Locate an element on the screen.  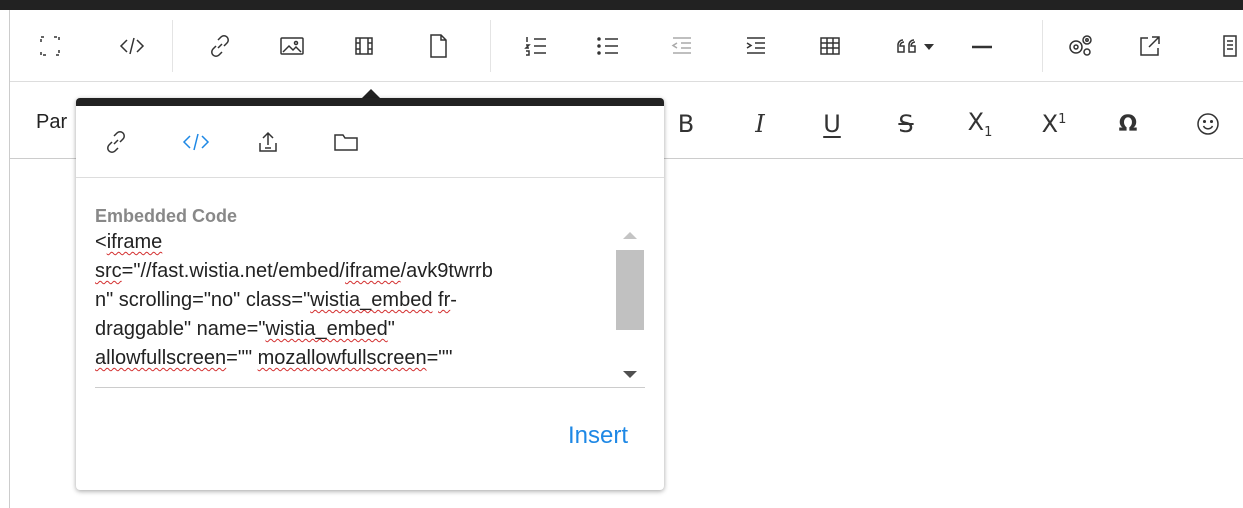
clipboard-icon is located at coordinates (1229, 46).